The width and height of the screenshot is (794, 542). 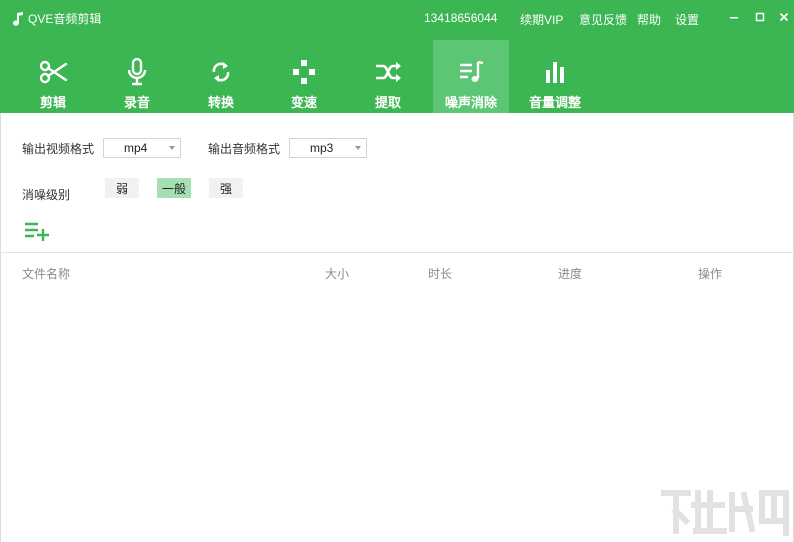 What do you see at coordinates (387, 102) in the screenshot?
I see `nav-label: 提取` at bounding box center [387, 102].